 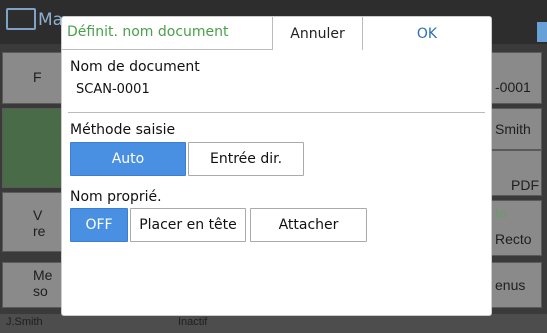 I want to click on divider, so click(x=276, y=112).